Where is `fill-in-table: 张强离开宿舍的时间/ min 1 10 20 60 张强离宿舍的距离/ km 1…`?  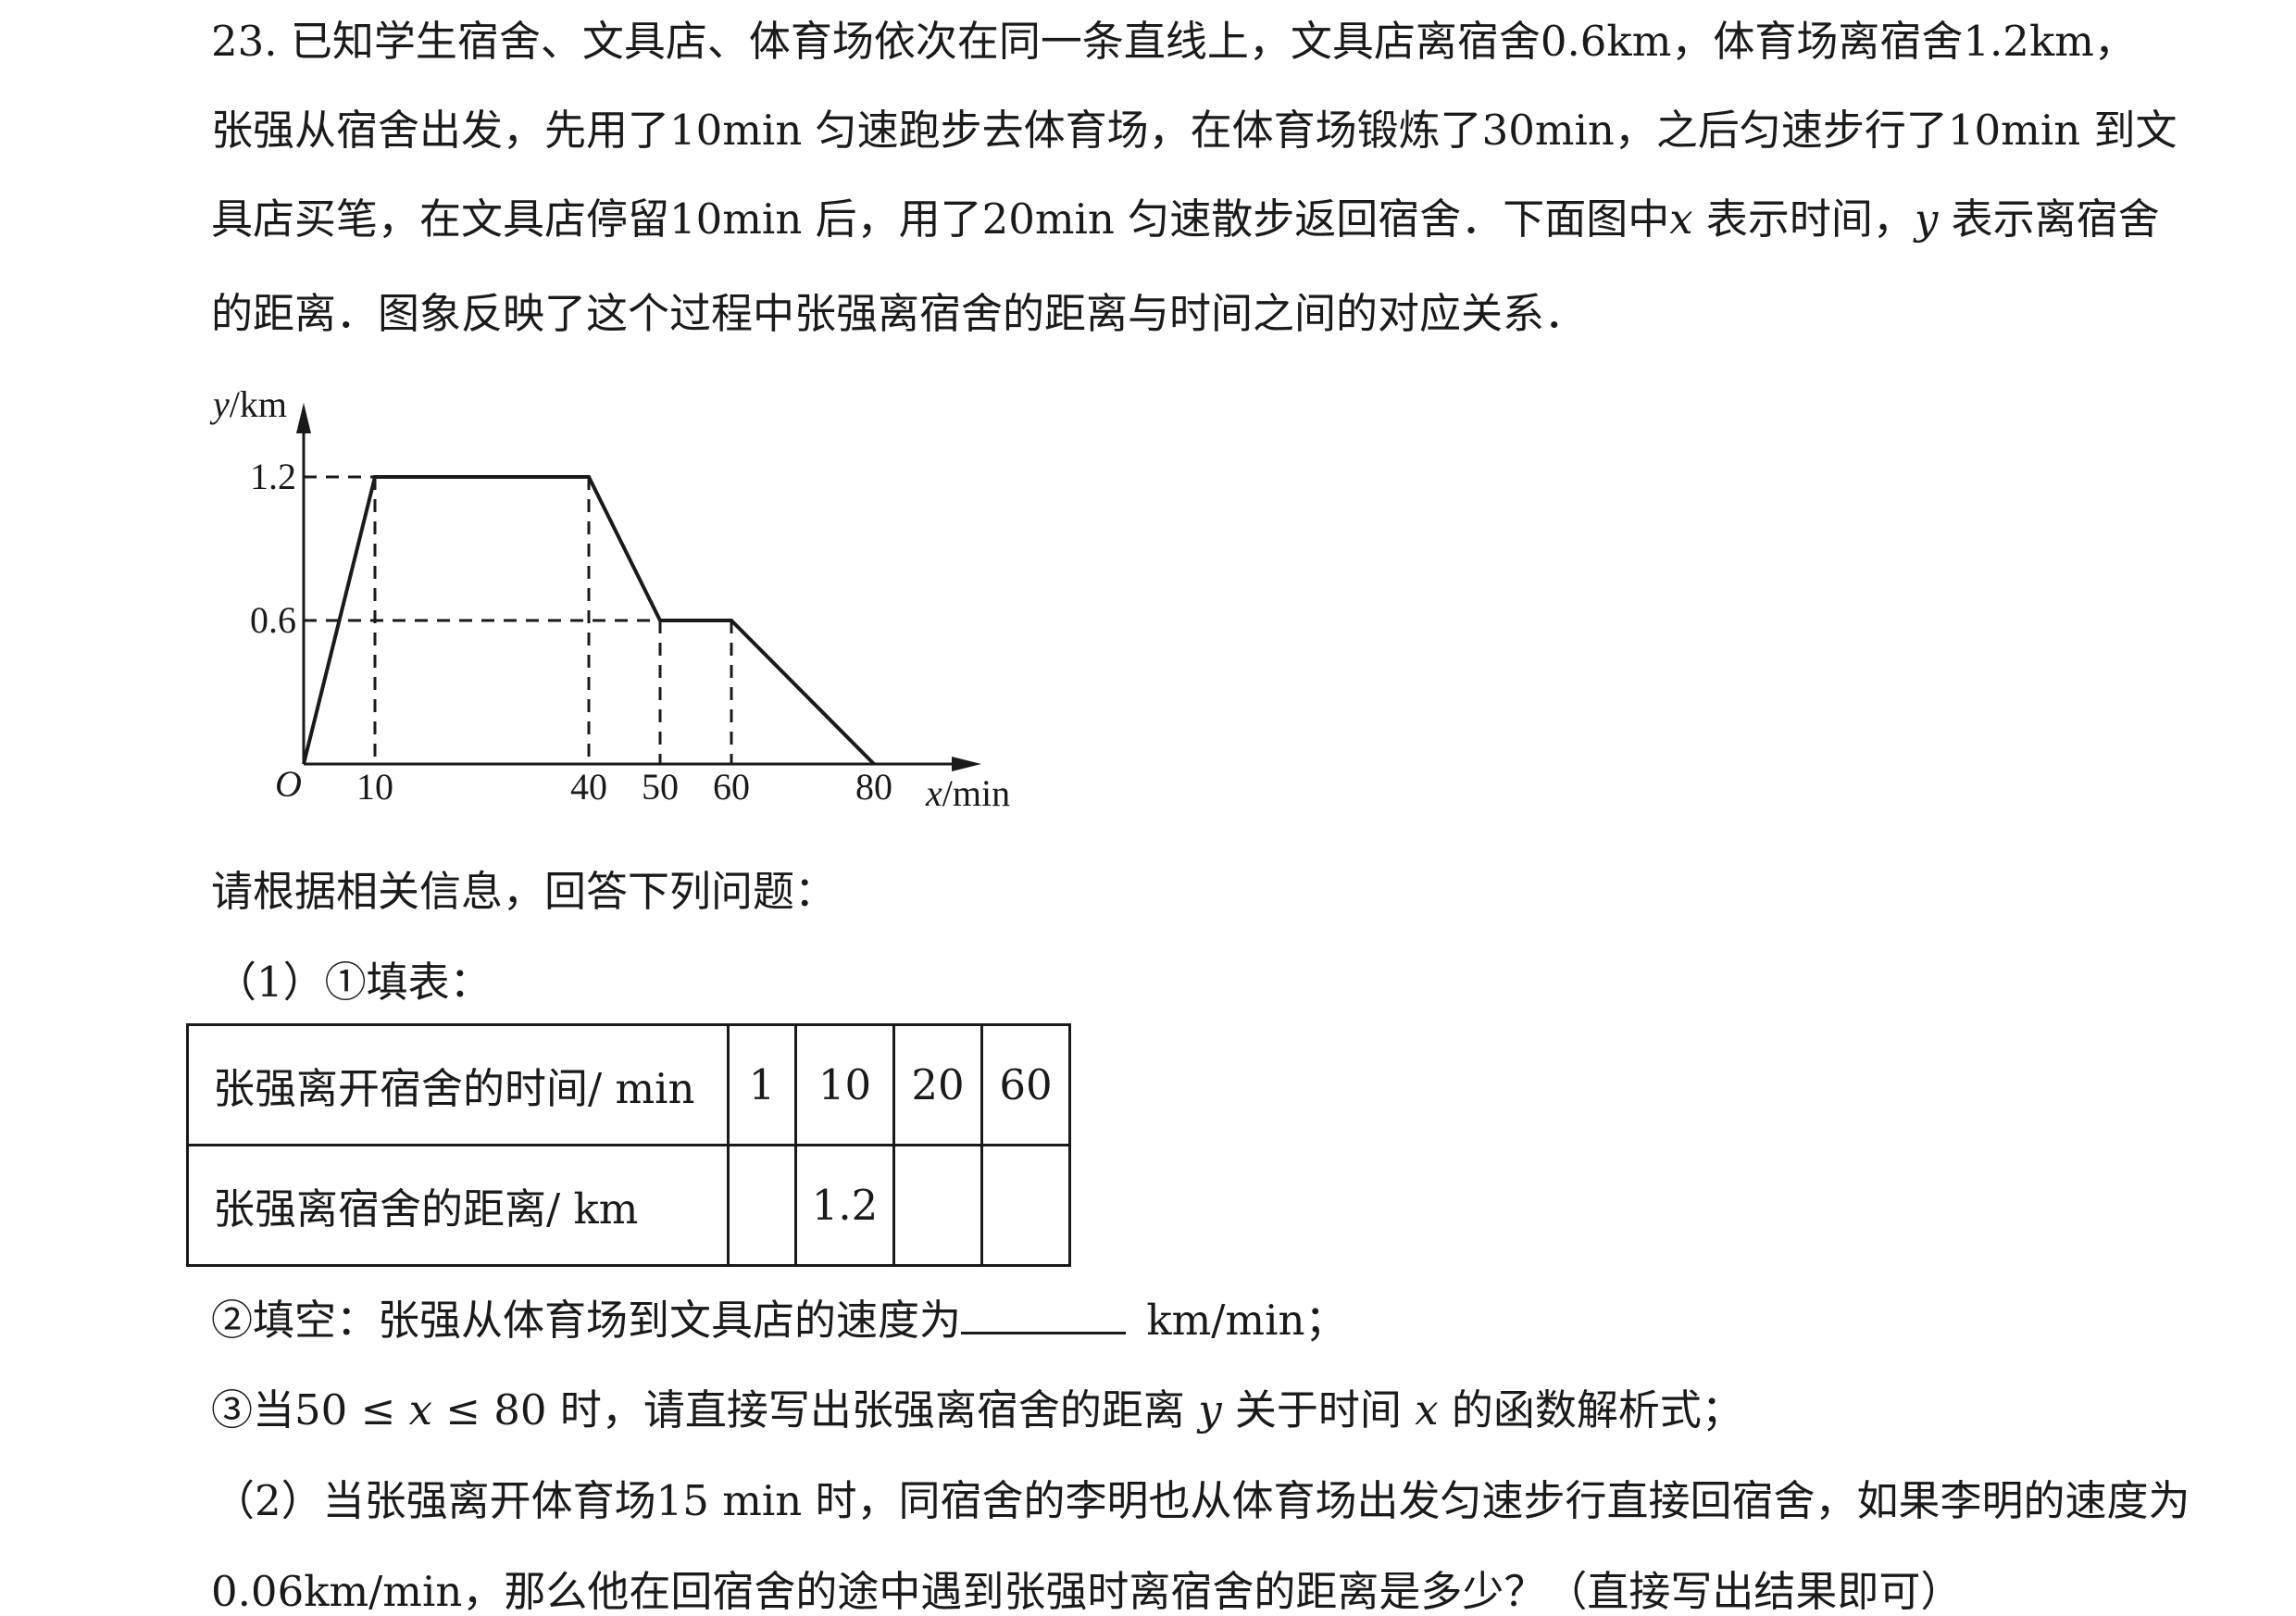 fill-in-table: 张强离开宿舍的时间/ min 1 10 20 60 张强离宿舍的距离/ km 1… is located at coordinates (628, 1145).